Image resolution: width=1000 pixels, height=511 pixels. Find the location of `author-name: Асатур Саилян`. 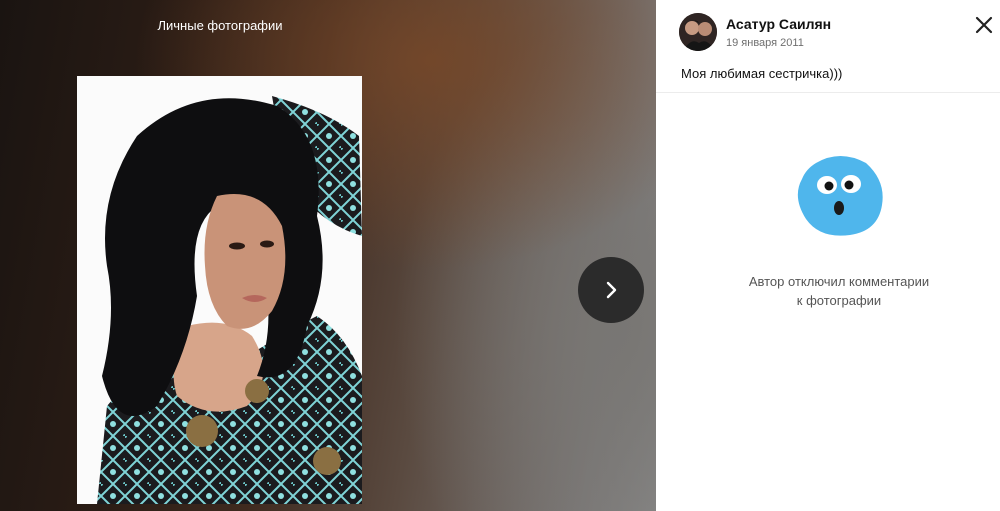

author-name: Асатур Саилян is located at coordinates (778, 24).